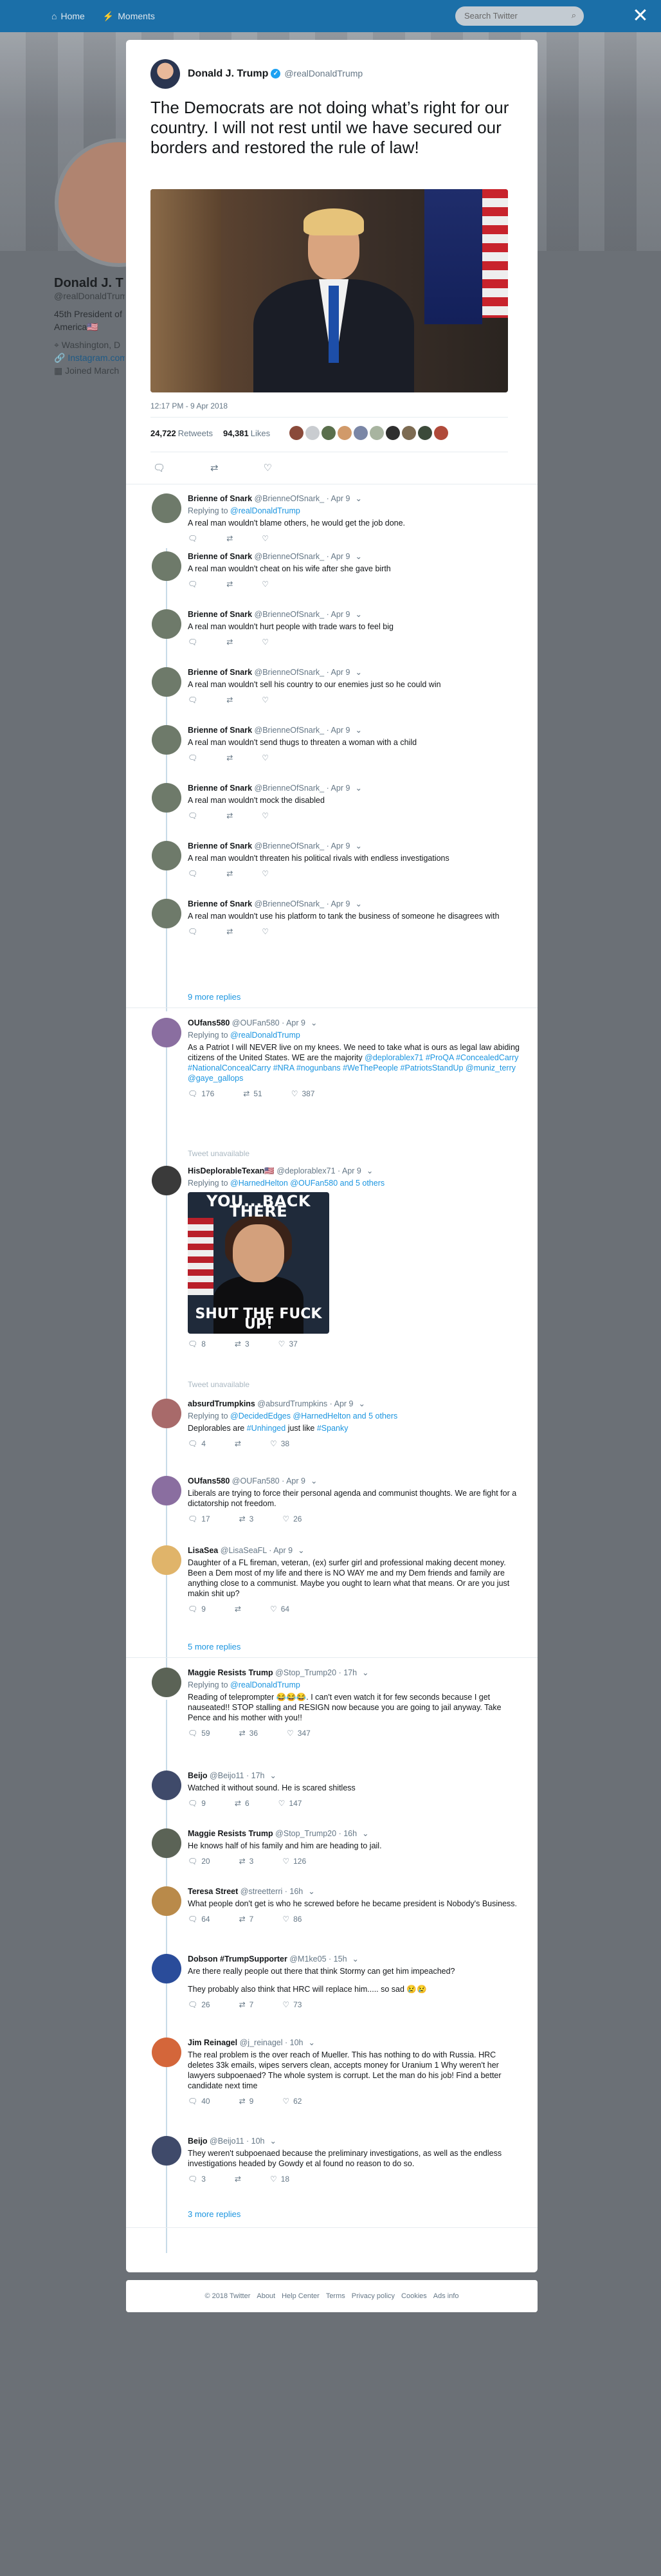 The width and height of the screenshot is (661, 2576). I want to click on main-tweet-handle: @realDonaldTrump, so click(324, 73).